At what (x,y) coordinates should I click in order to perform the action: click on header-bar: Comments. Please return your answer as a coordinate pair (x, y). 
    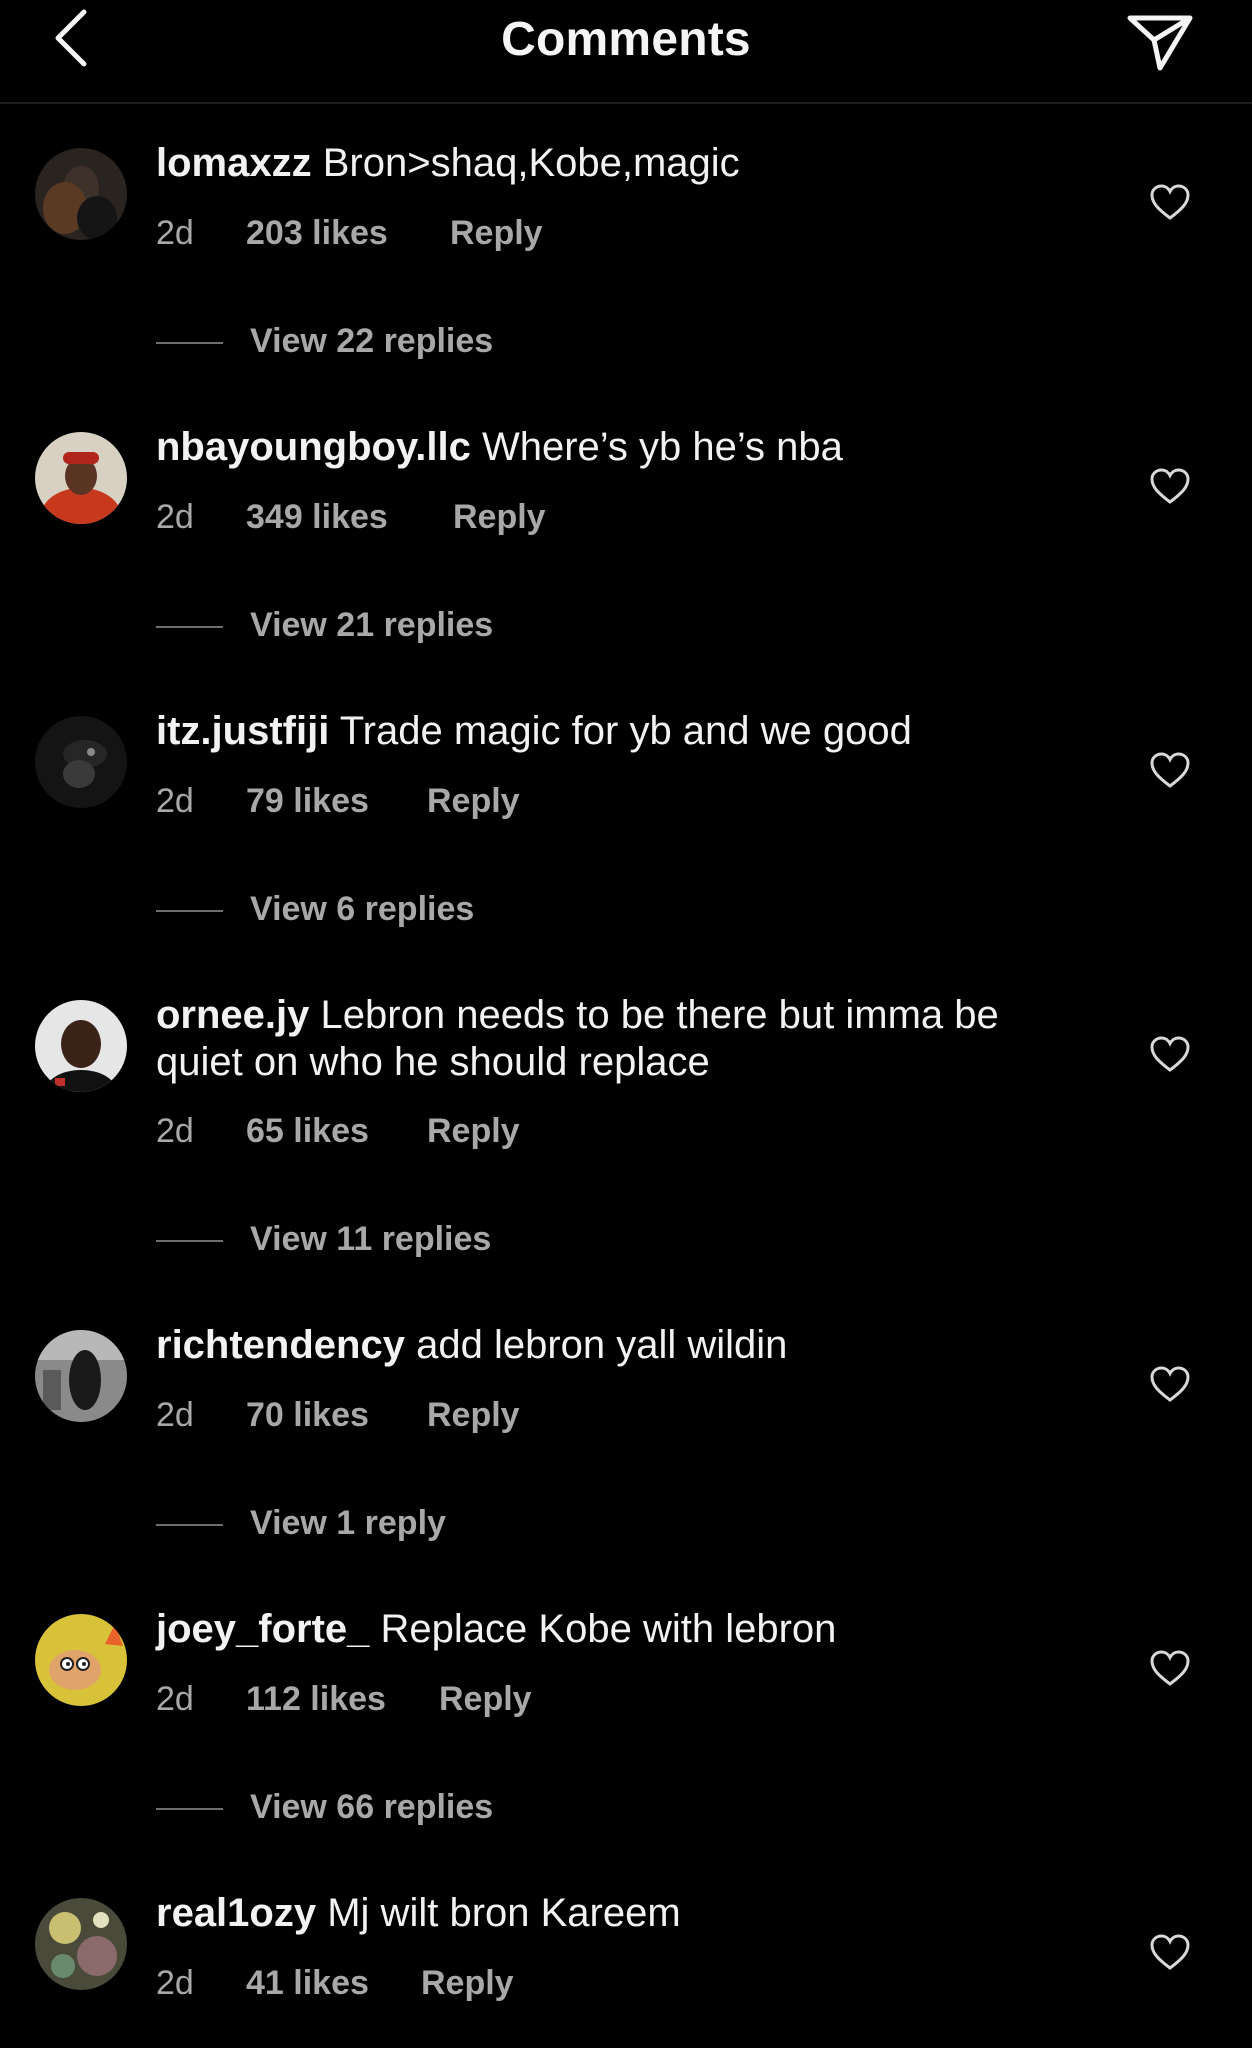
    Looking at the image, I should click on (626, 52).